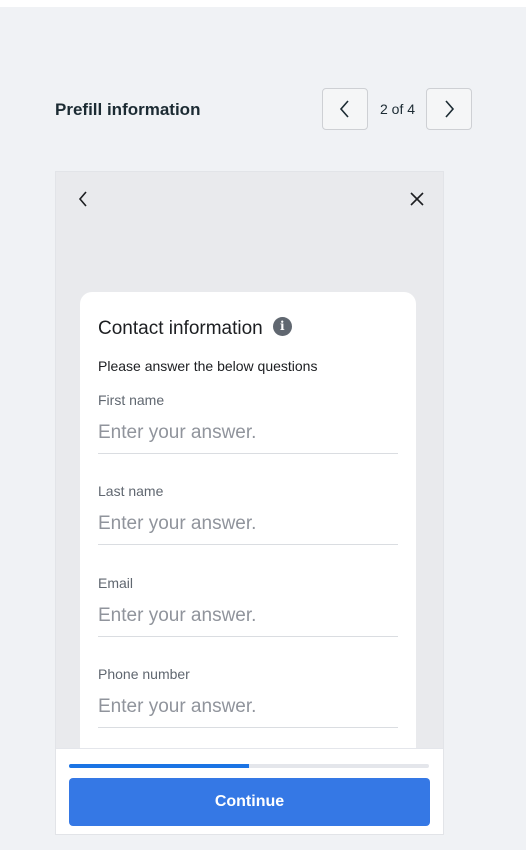 The width and height of the screenshot is (526, 850). What do you see at coordinates (248, 712) in the screenshot?
I see `phone-number-input` at bounding box center [248, 712].